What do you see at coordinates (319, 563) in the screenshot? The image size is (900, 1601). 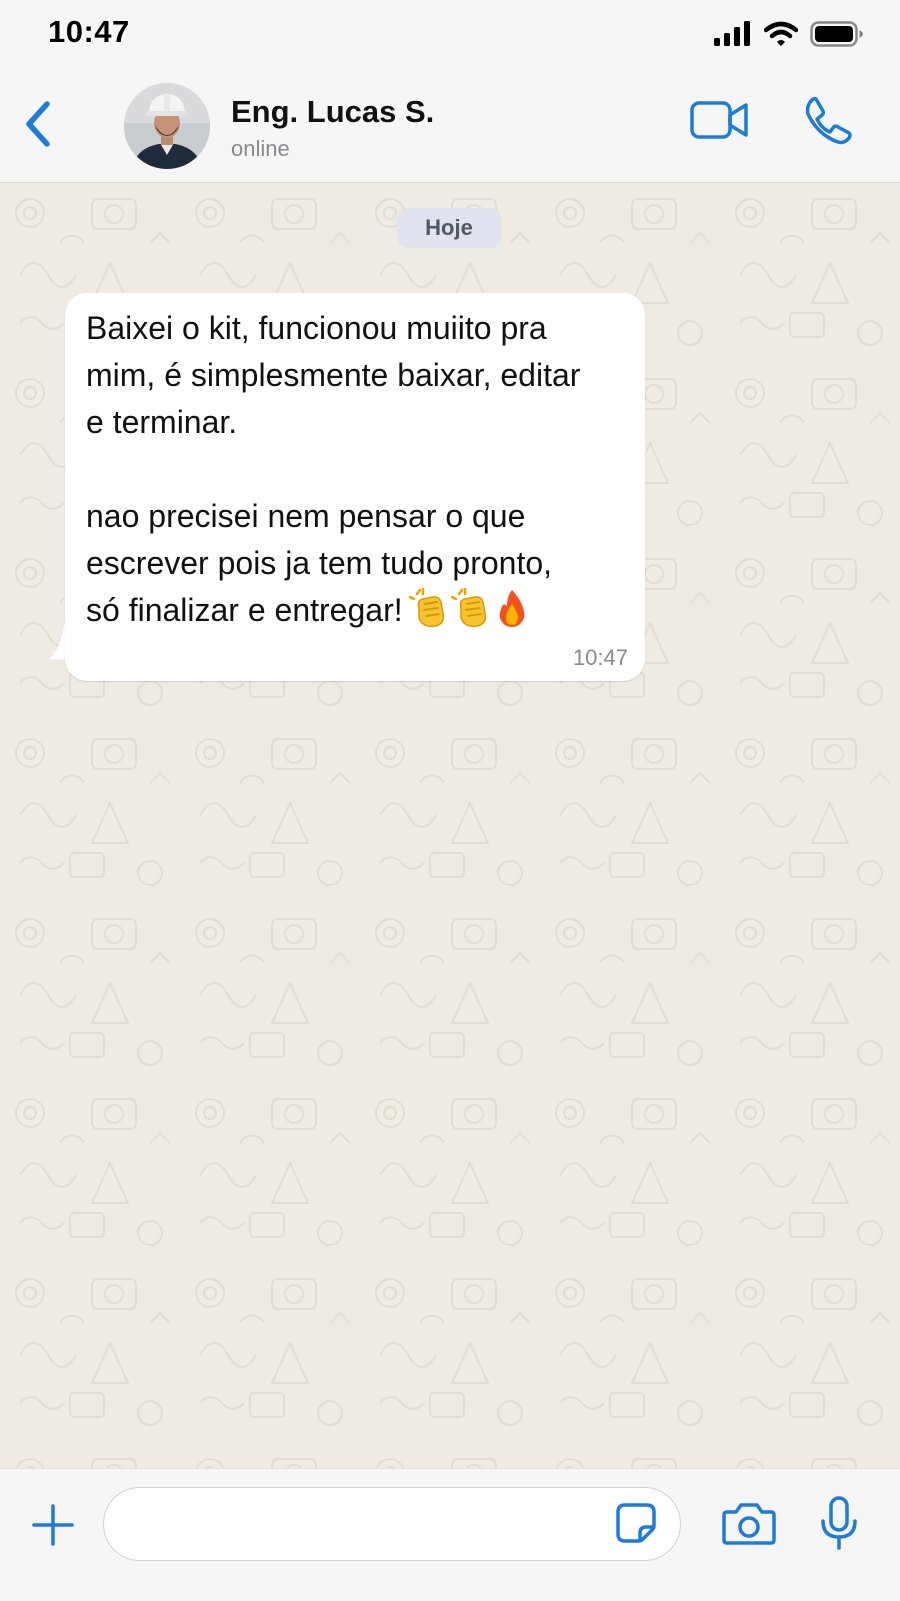 I see `message-line: escrever pois ja tem tudo pronto,` at bounding box center [319, 563].